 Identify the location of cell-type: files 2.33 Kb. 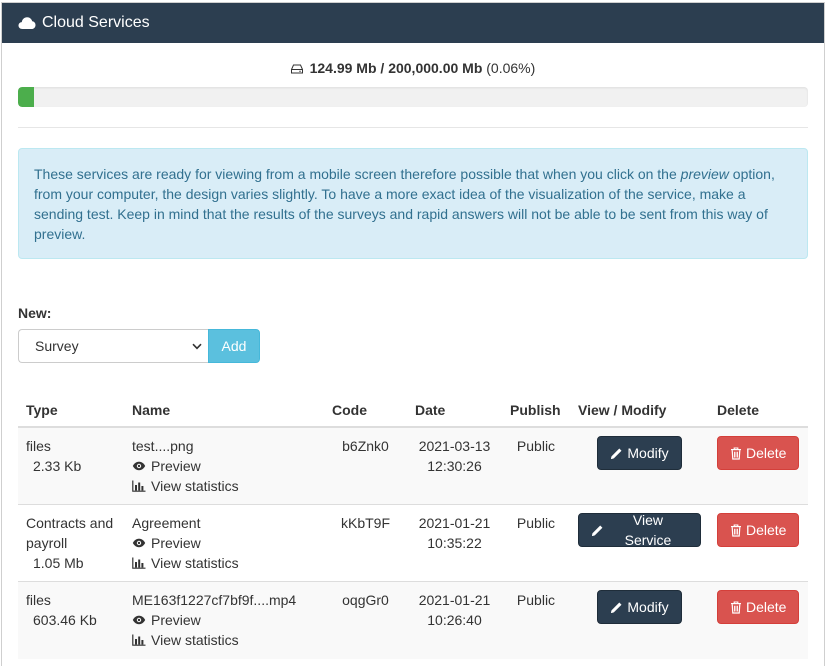
(71, 465).